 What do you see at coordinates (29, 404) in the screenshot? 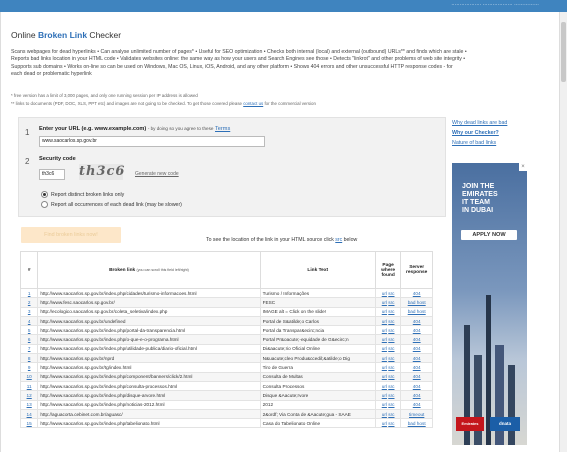
I see `row-number: 13` at bounding box center [29, 404].